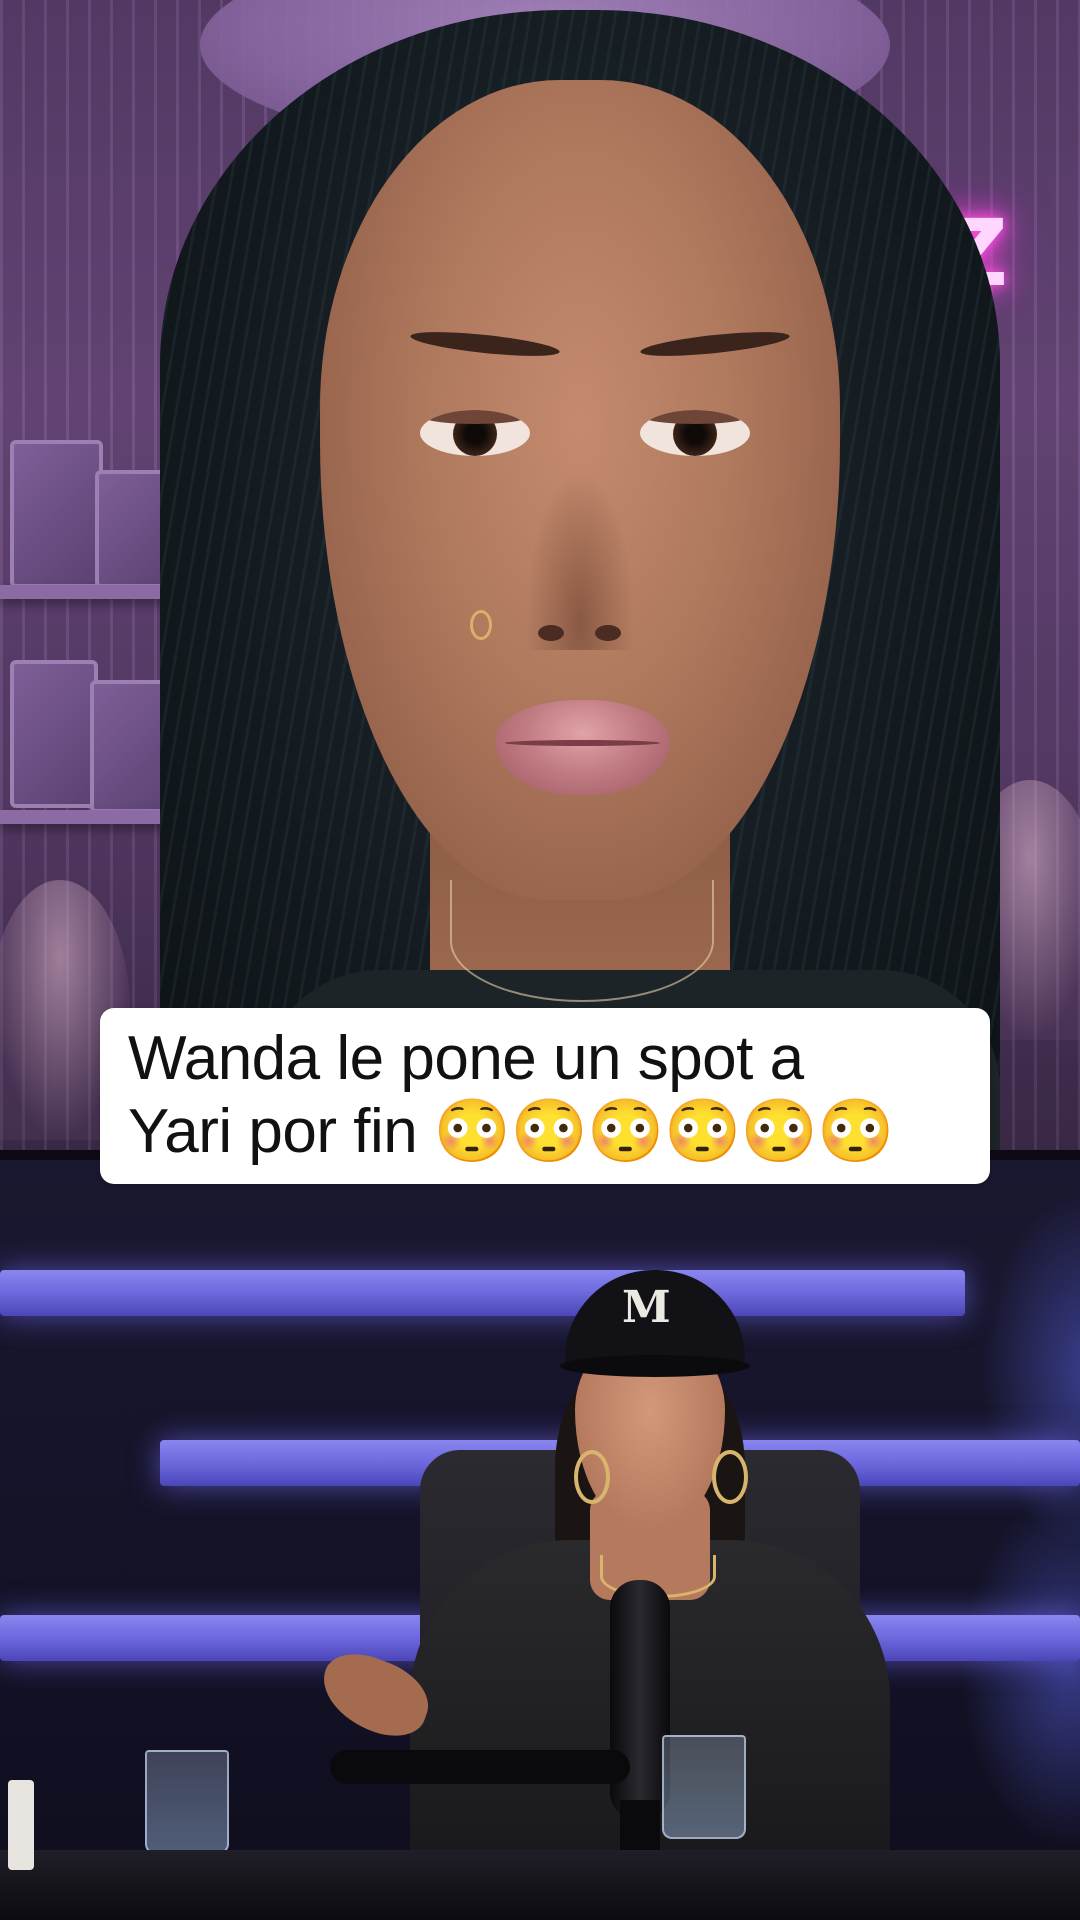  Describe the element at coordinates (715, 344) in the screenshot. I see `right-eyebrow` at that location.